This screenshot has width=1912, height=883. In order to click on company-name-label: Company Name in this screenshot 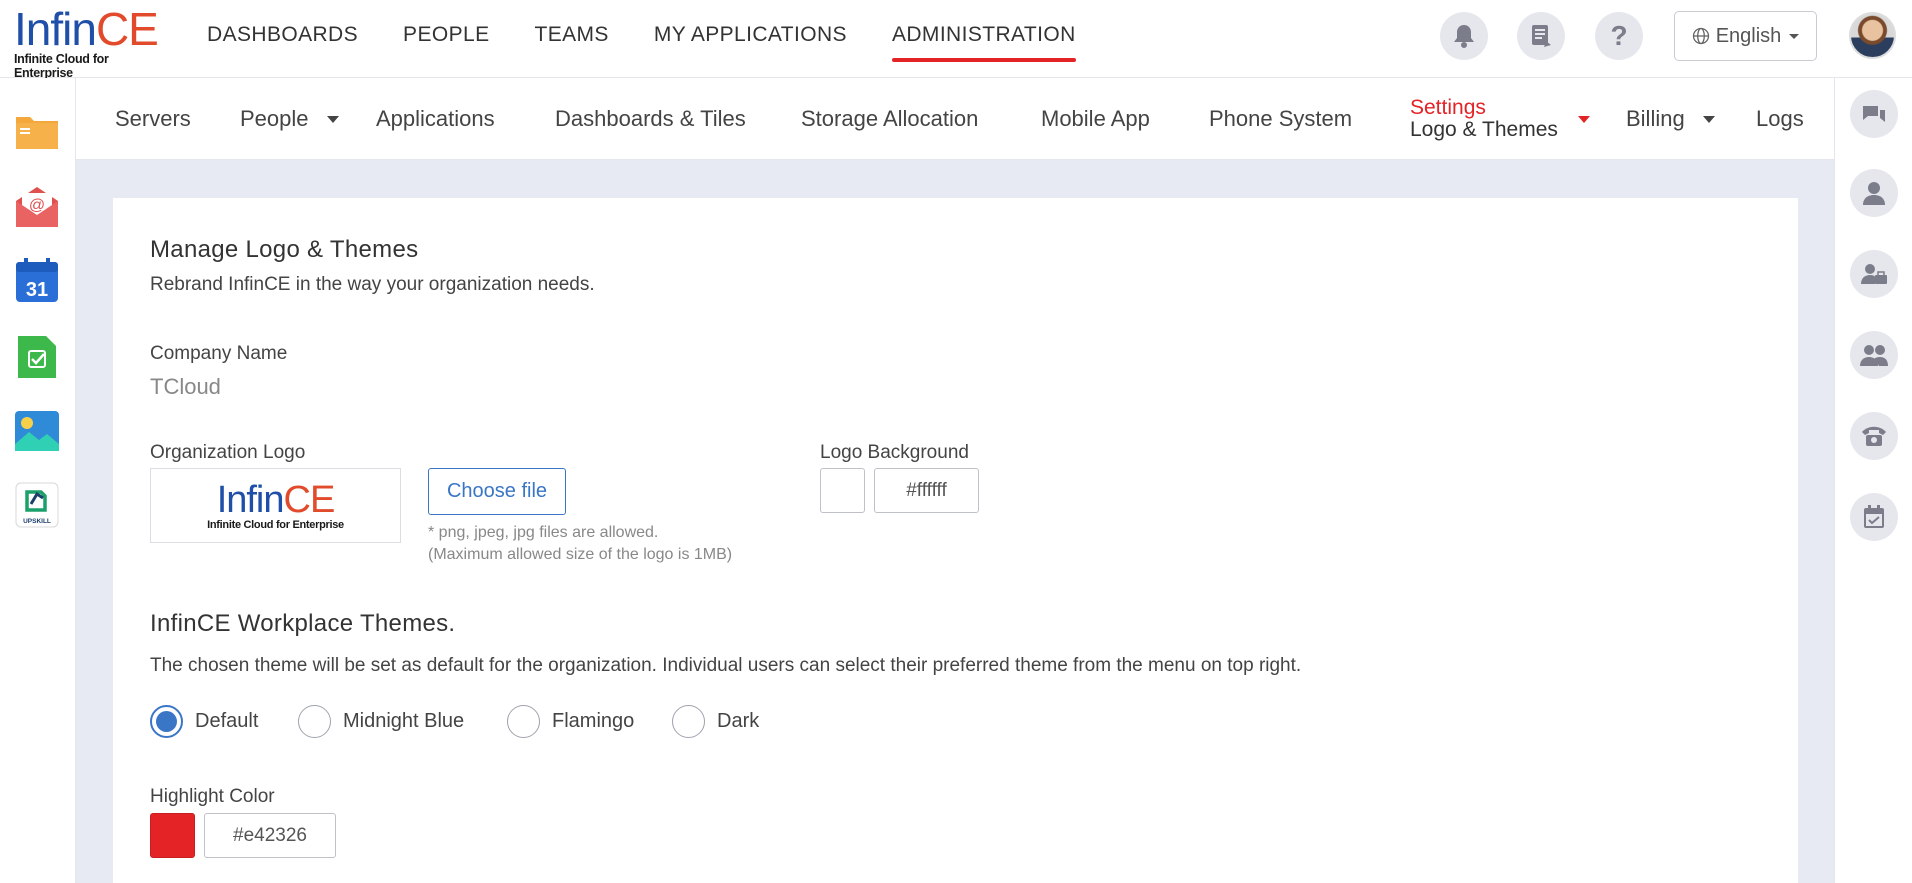, I will do `click(219, 353)`.